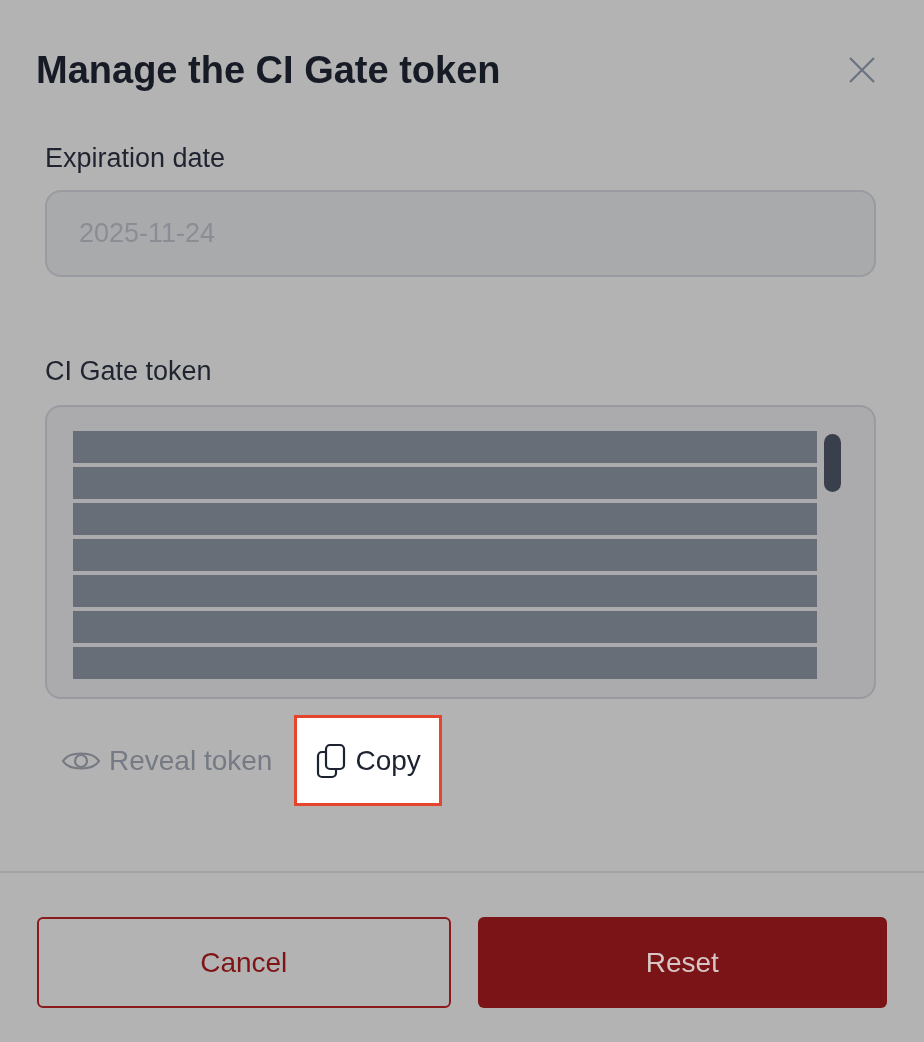 This screenshot has width=924, height=1042. I want to click on scrollbar-thumb, so click(832, 463).